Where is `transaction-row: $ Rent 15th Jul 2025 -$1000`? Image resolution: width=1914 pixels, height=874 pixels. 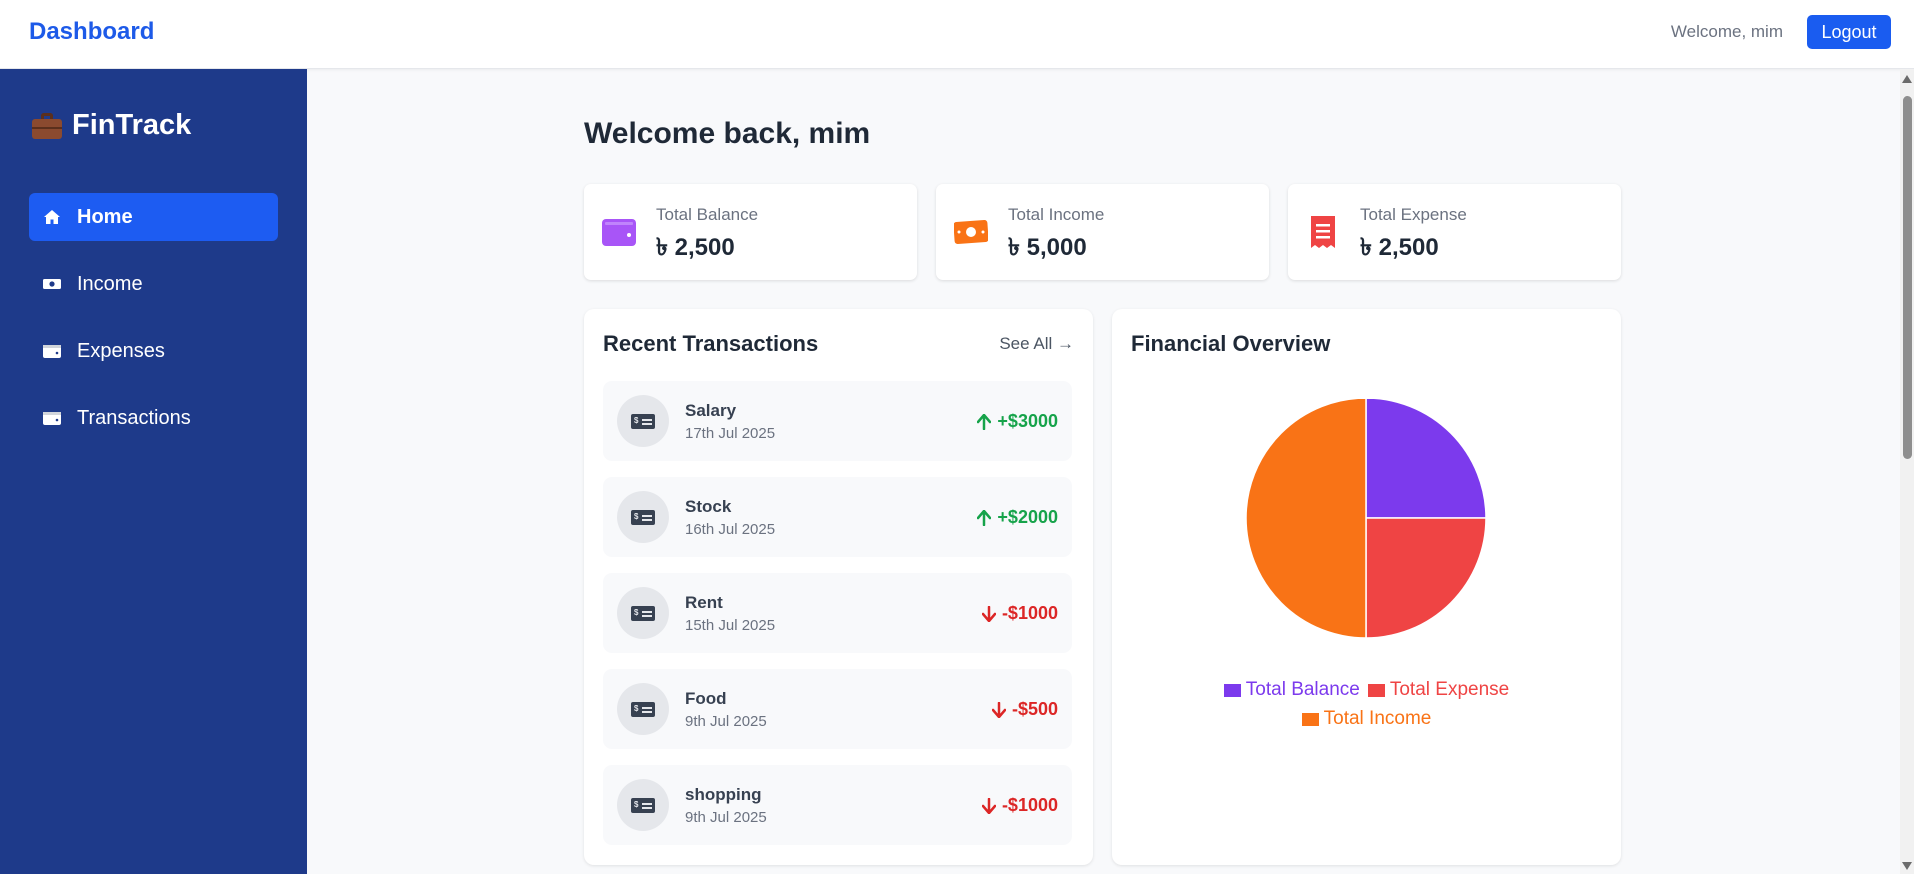 transaction-row: $ Rent 15th Jul 2025 -$1000 is located at coordinates (837, 613).